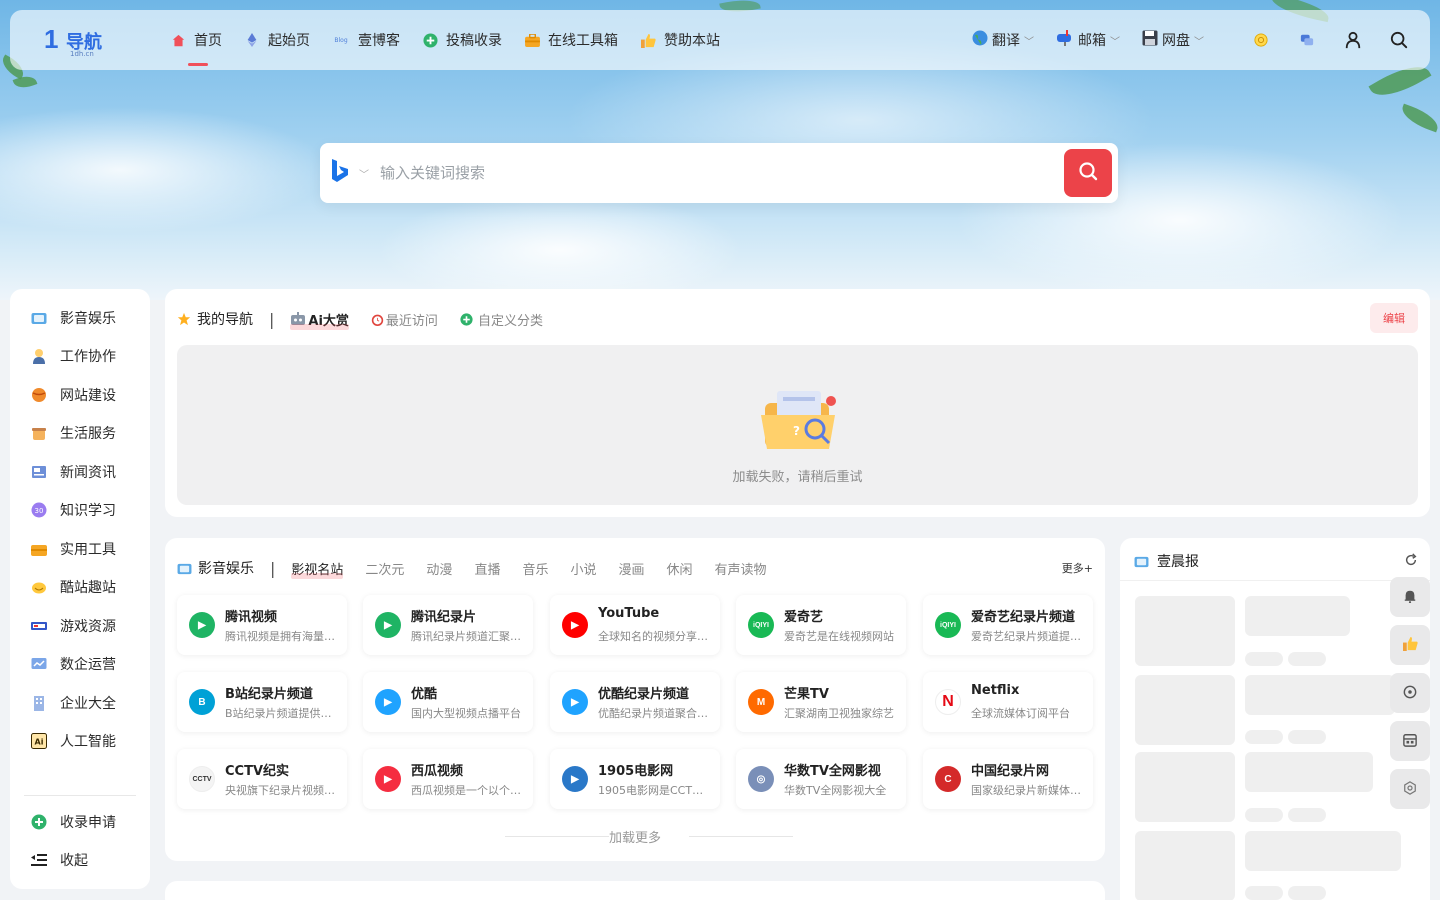 The height and width of the screenshot is (900, 1440). I want to click on tab-comic: 漫画, so click(631, 568).